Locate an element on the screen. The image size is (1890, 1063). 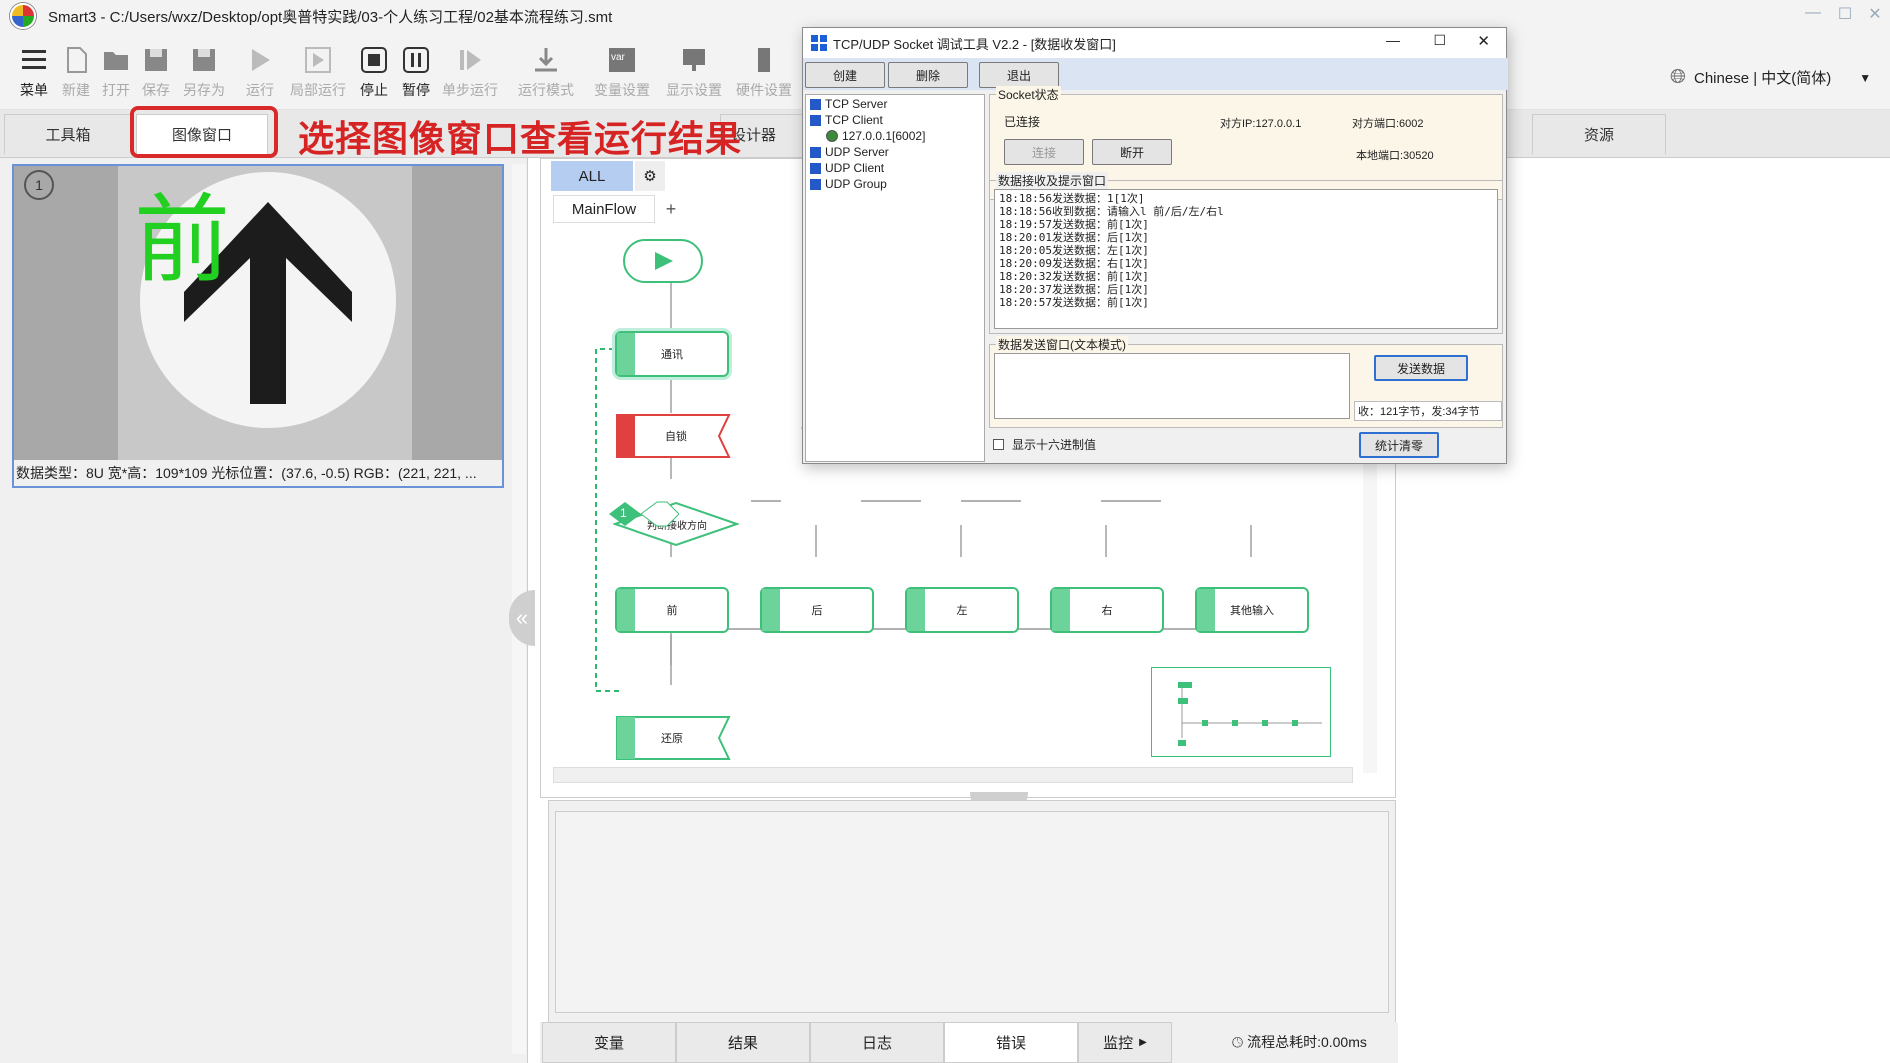
tree-connection: 127.0.0.1[6002] is located at coordinates (875, 136).